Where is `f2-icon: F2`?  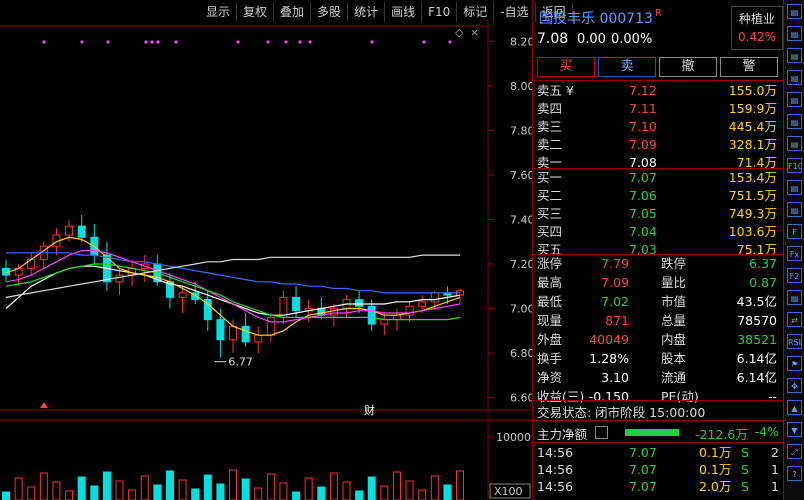
f2-icon: F2 is located at coordinates (794, 275).